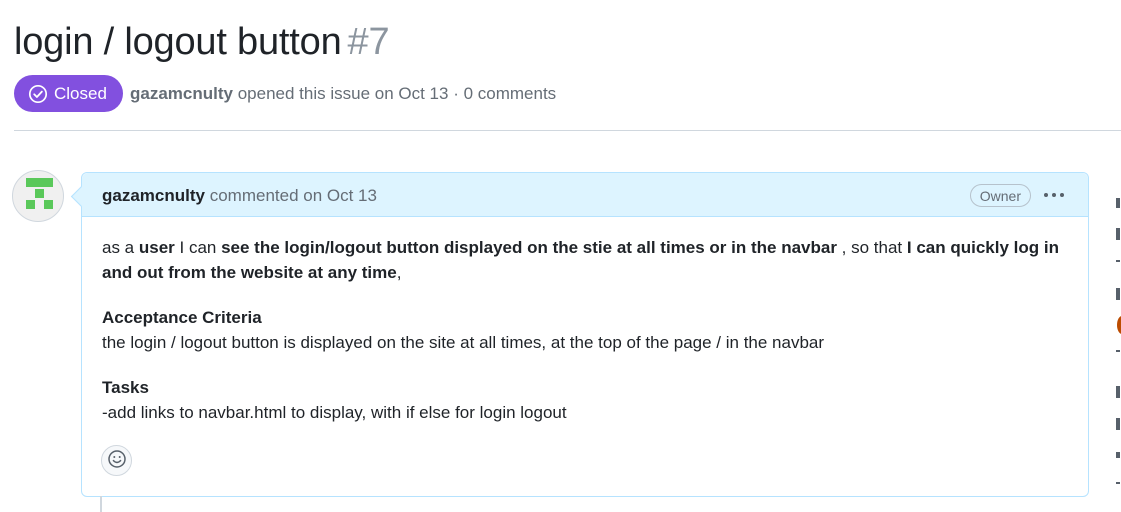 Image resolution: width=1121 pixels, height=512 pixels. I want to click on story-text: as a, so click(120, 247).